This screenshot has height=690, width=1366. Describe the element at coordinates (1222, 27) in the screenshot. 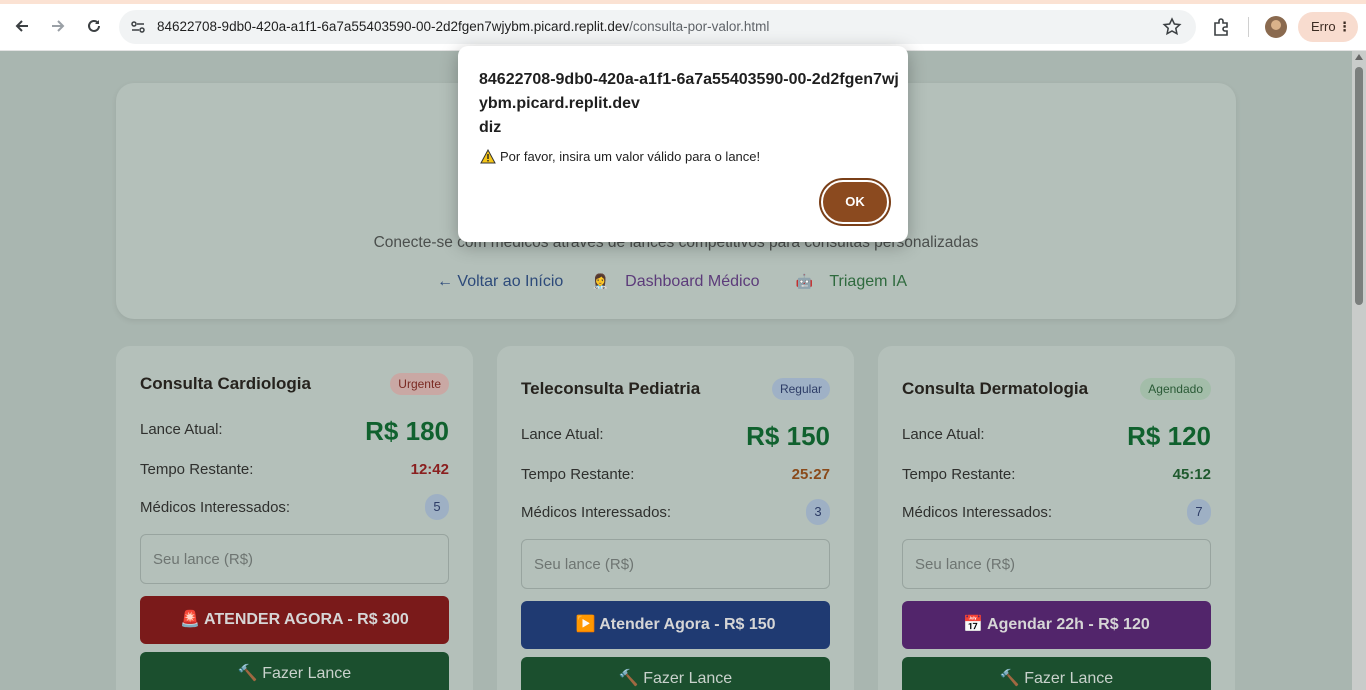

I see `extensions-puzzle-icon` at that location.